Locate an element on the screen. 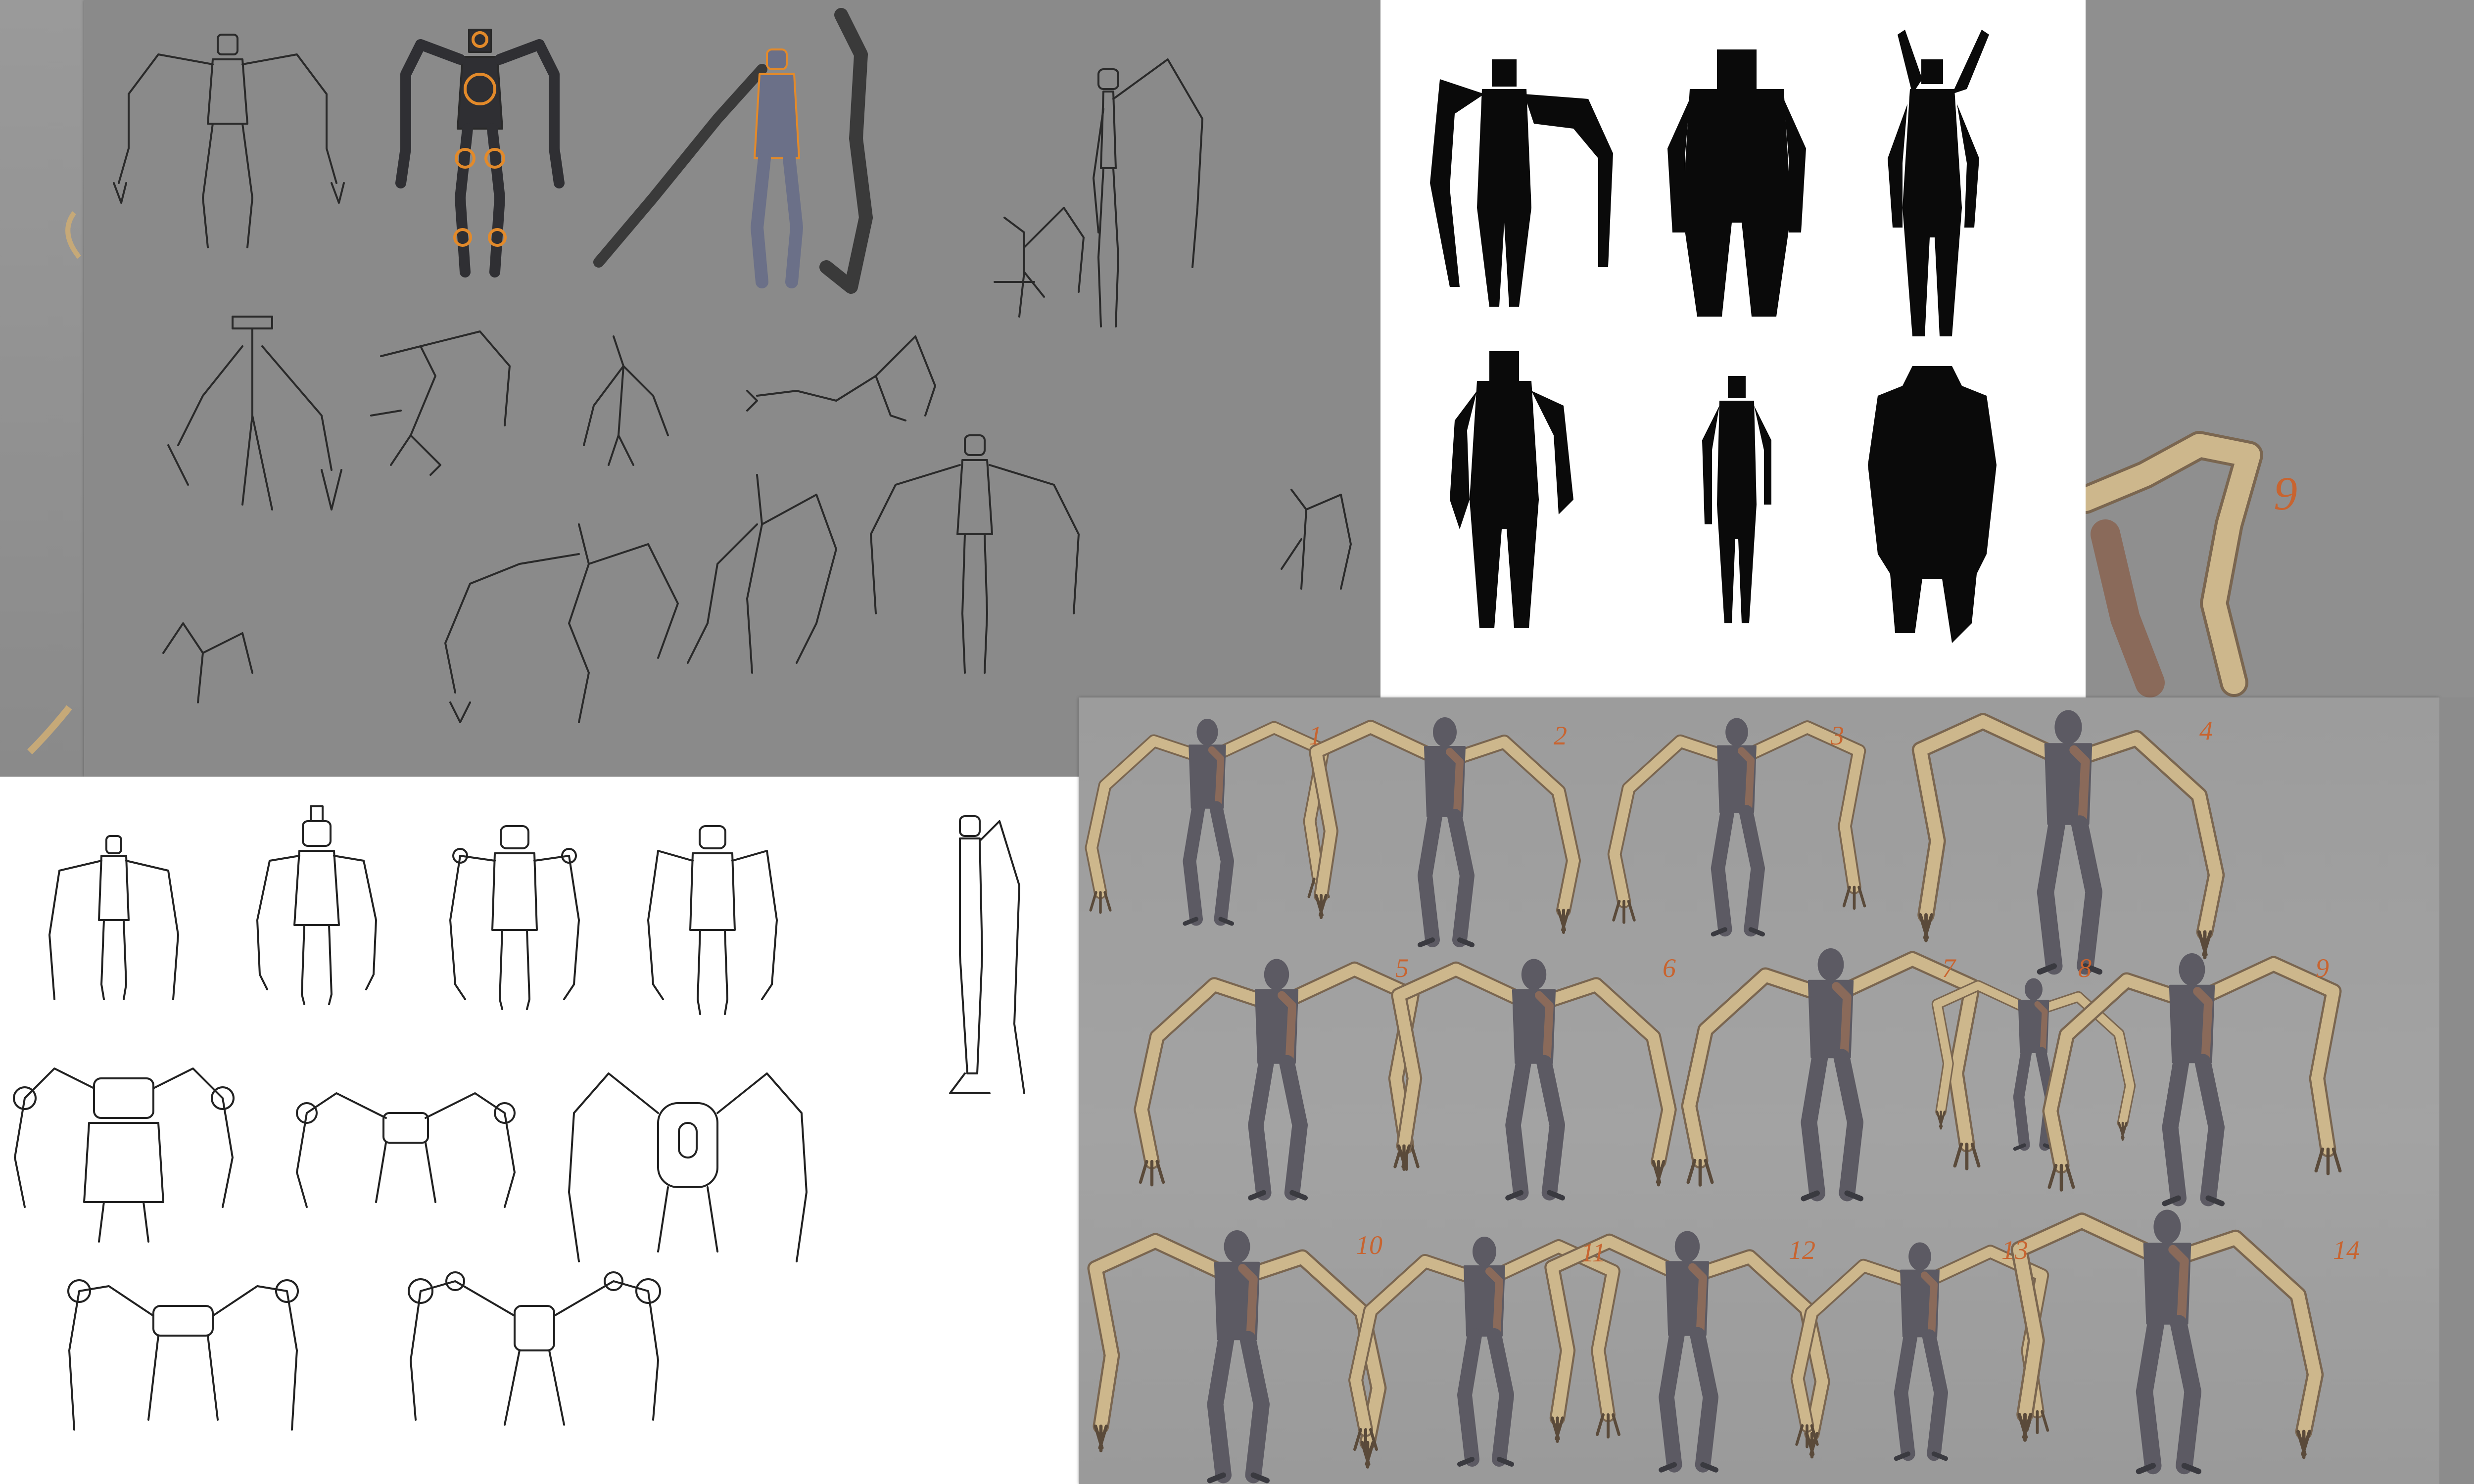  background-right-area: 9 is located at coordinates (2280, 348).